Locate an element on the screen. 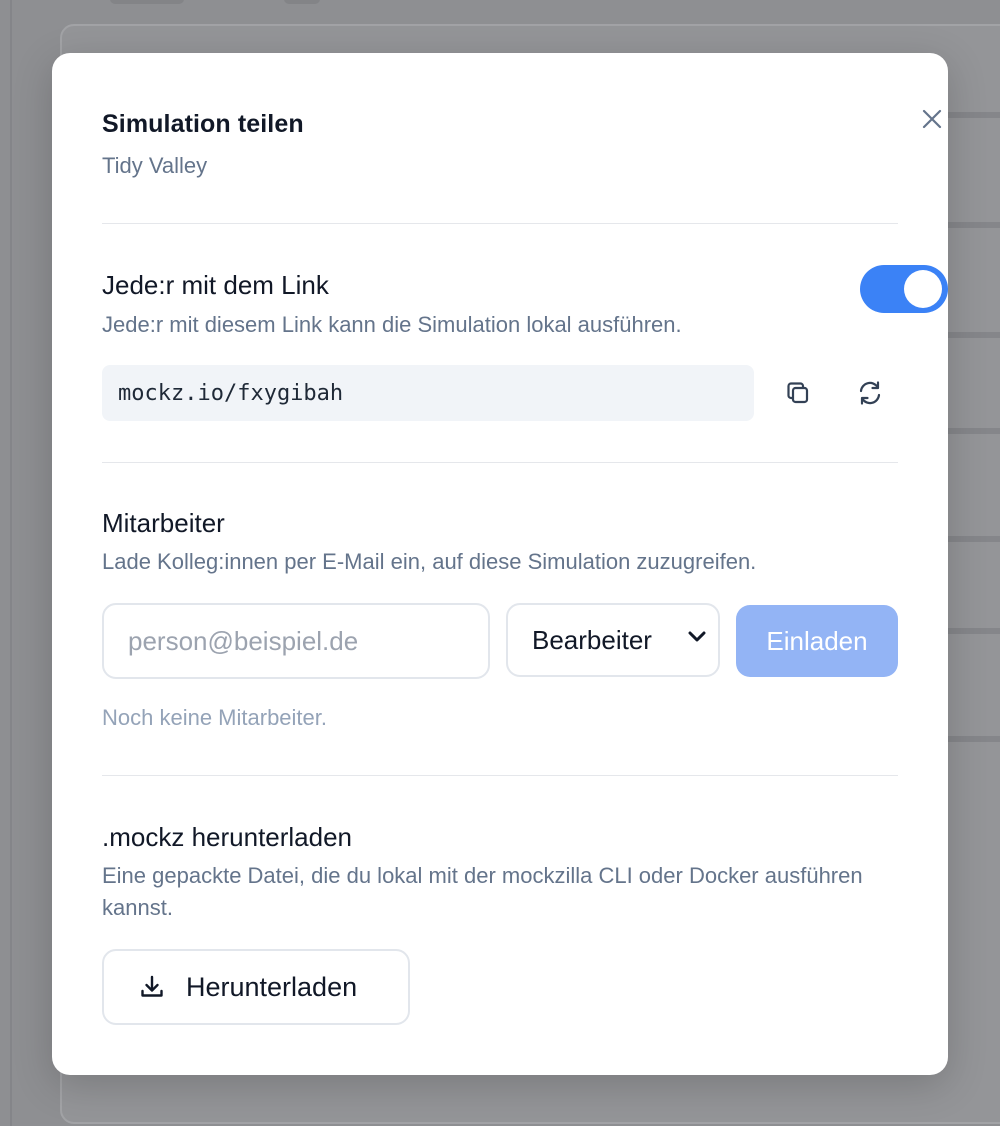 This screenshot has width=1000, height=1126. download-button: Herunterladen is located at coordinates (256, 987).